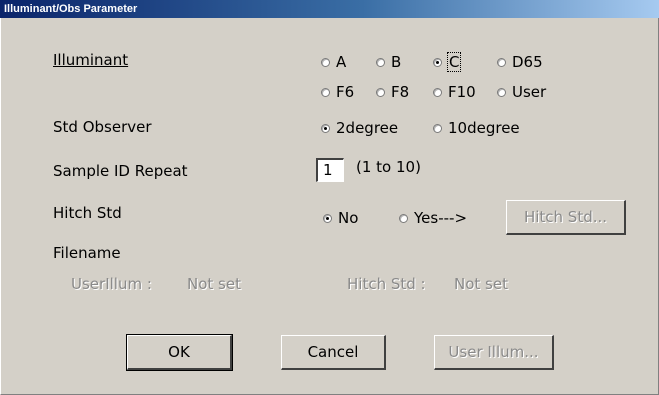 Image resolution: width=659 pixels, height=395 pixels. I want to click on radio-illuminant-user: User, so click(521, 92).